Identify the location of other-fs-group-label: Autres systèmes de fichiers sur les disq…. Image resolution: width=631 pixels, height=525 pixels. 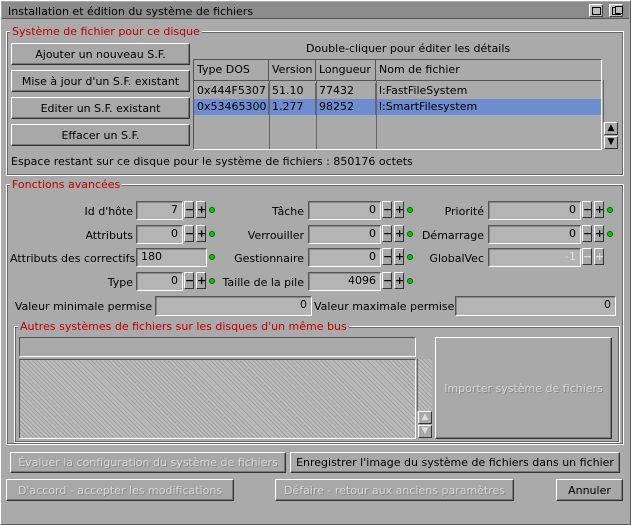
(183, 326).